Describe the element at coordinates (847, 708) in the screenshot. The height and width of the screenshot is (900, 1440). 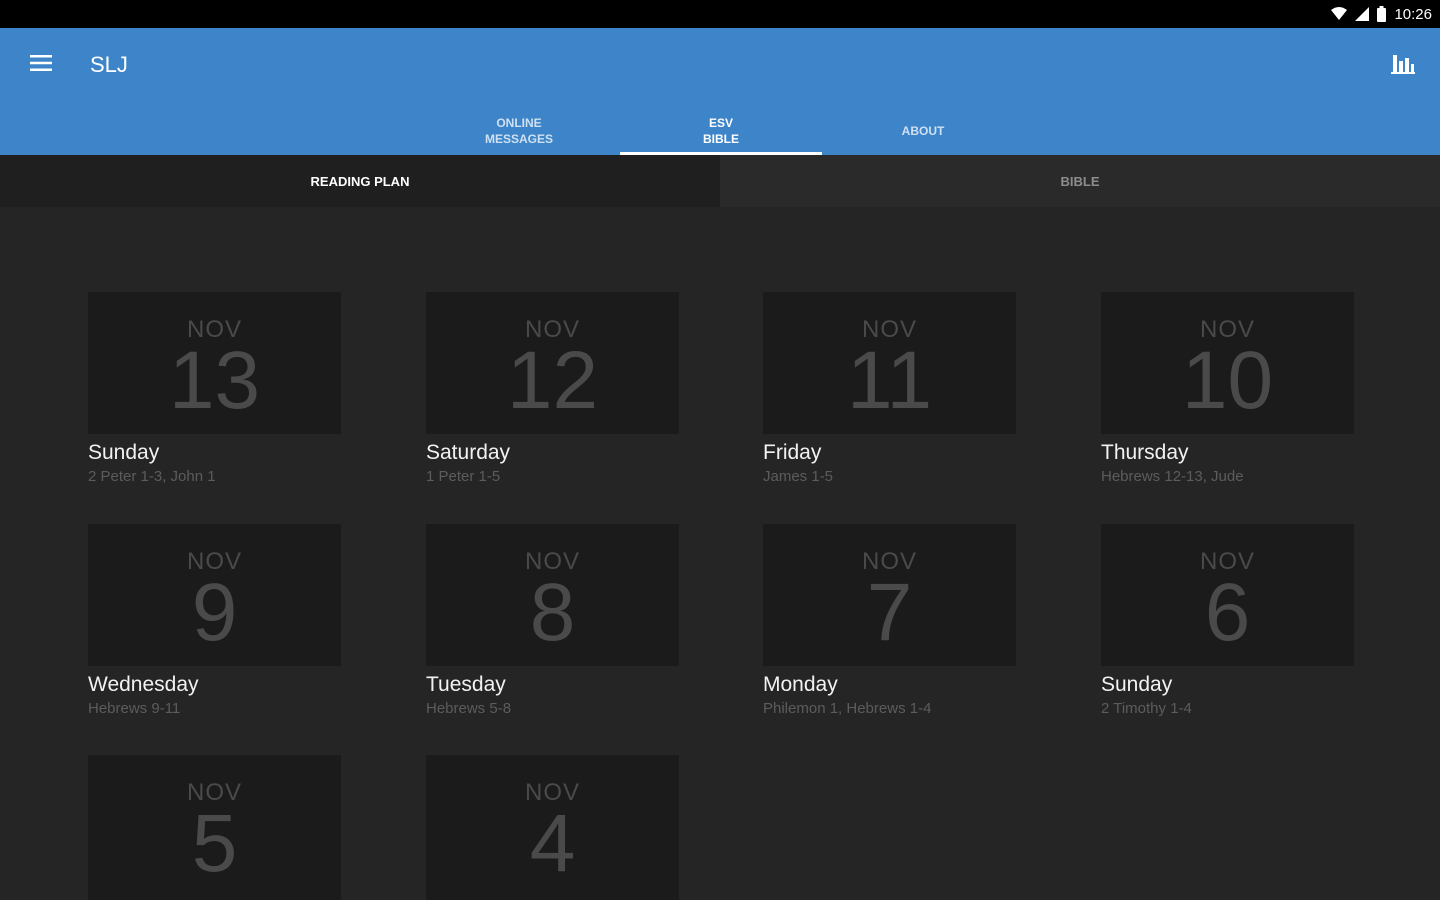
I see `reading-passage: Philemon 1, Hebrews 1-4` at that location.